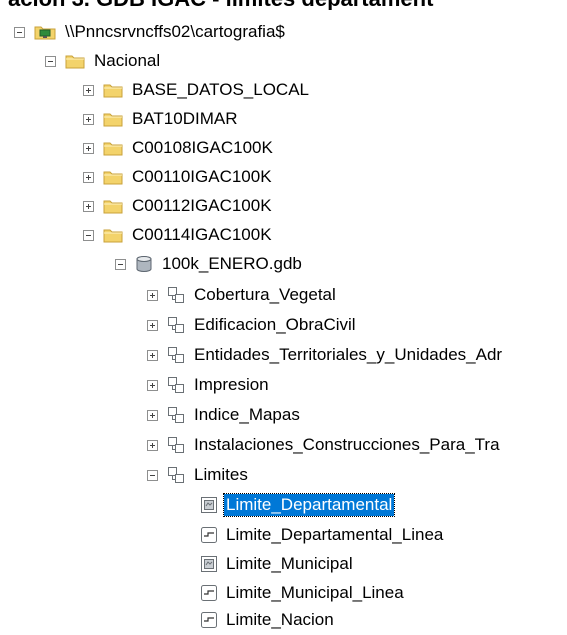  What do you see at coordinates (202, 176) in the screenshot?
I see `tree-label: C00110IGAC100K` at bounding box center [202, 176].